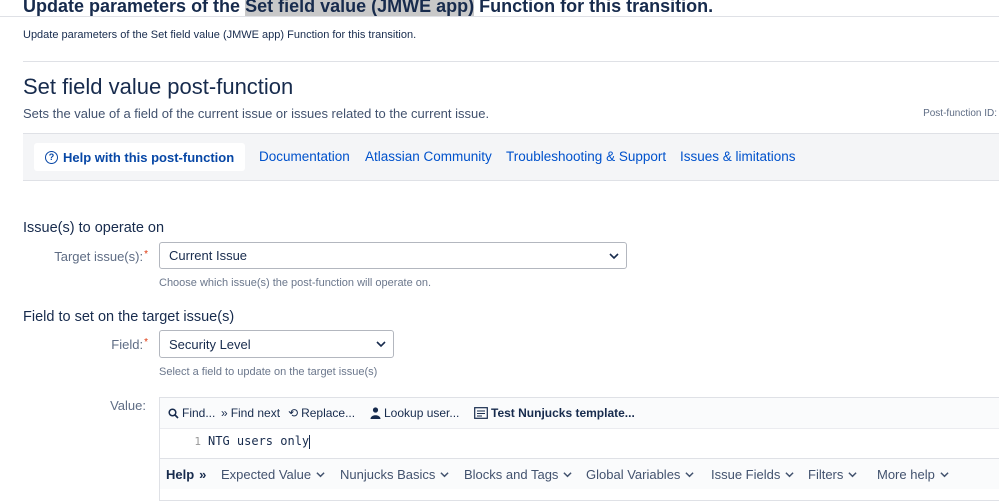  I want to click on help-menu-item-label: Global Variables, so click(633, 474).